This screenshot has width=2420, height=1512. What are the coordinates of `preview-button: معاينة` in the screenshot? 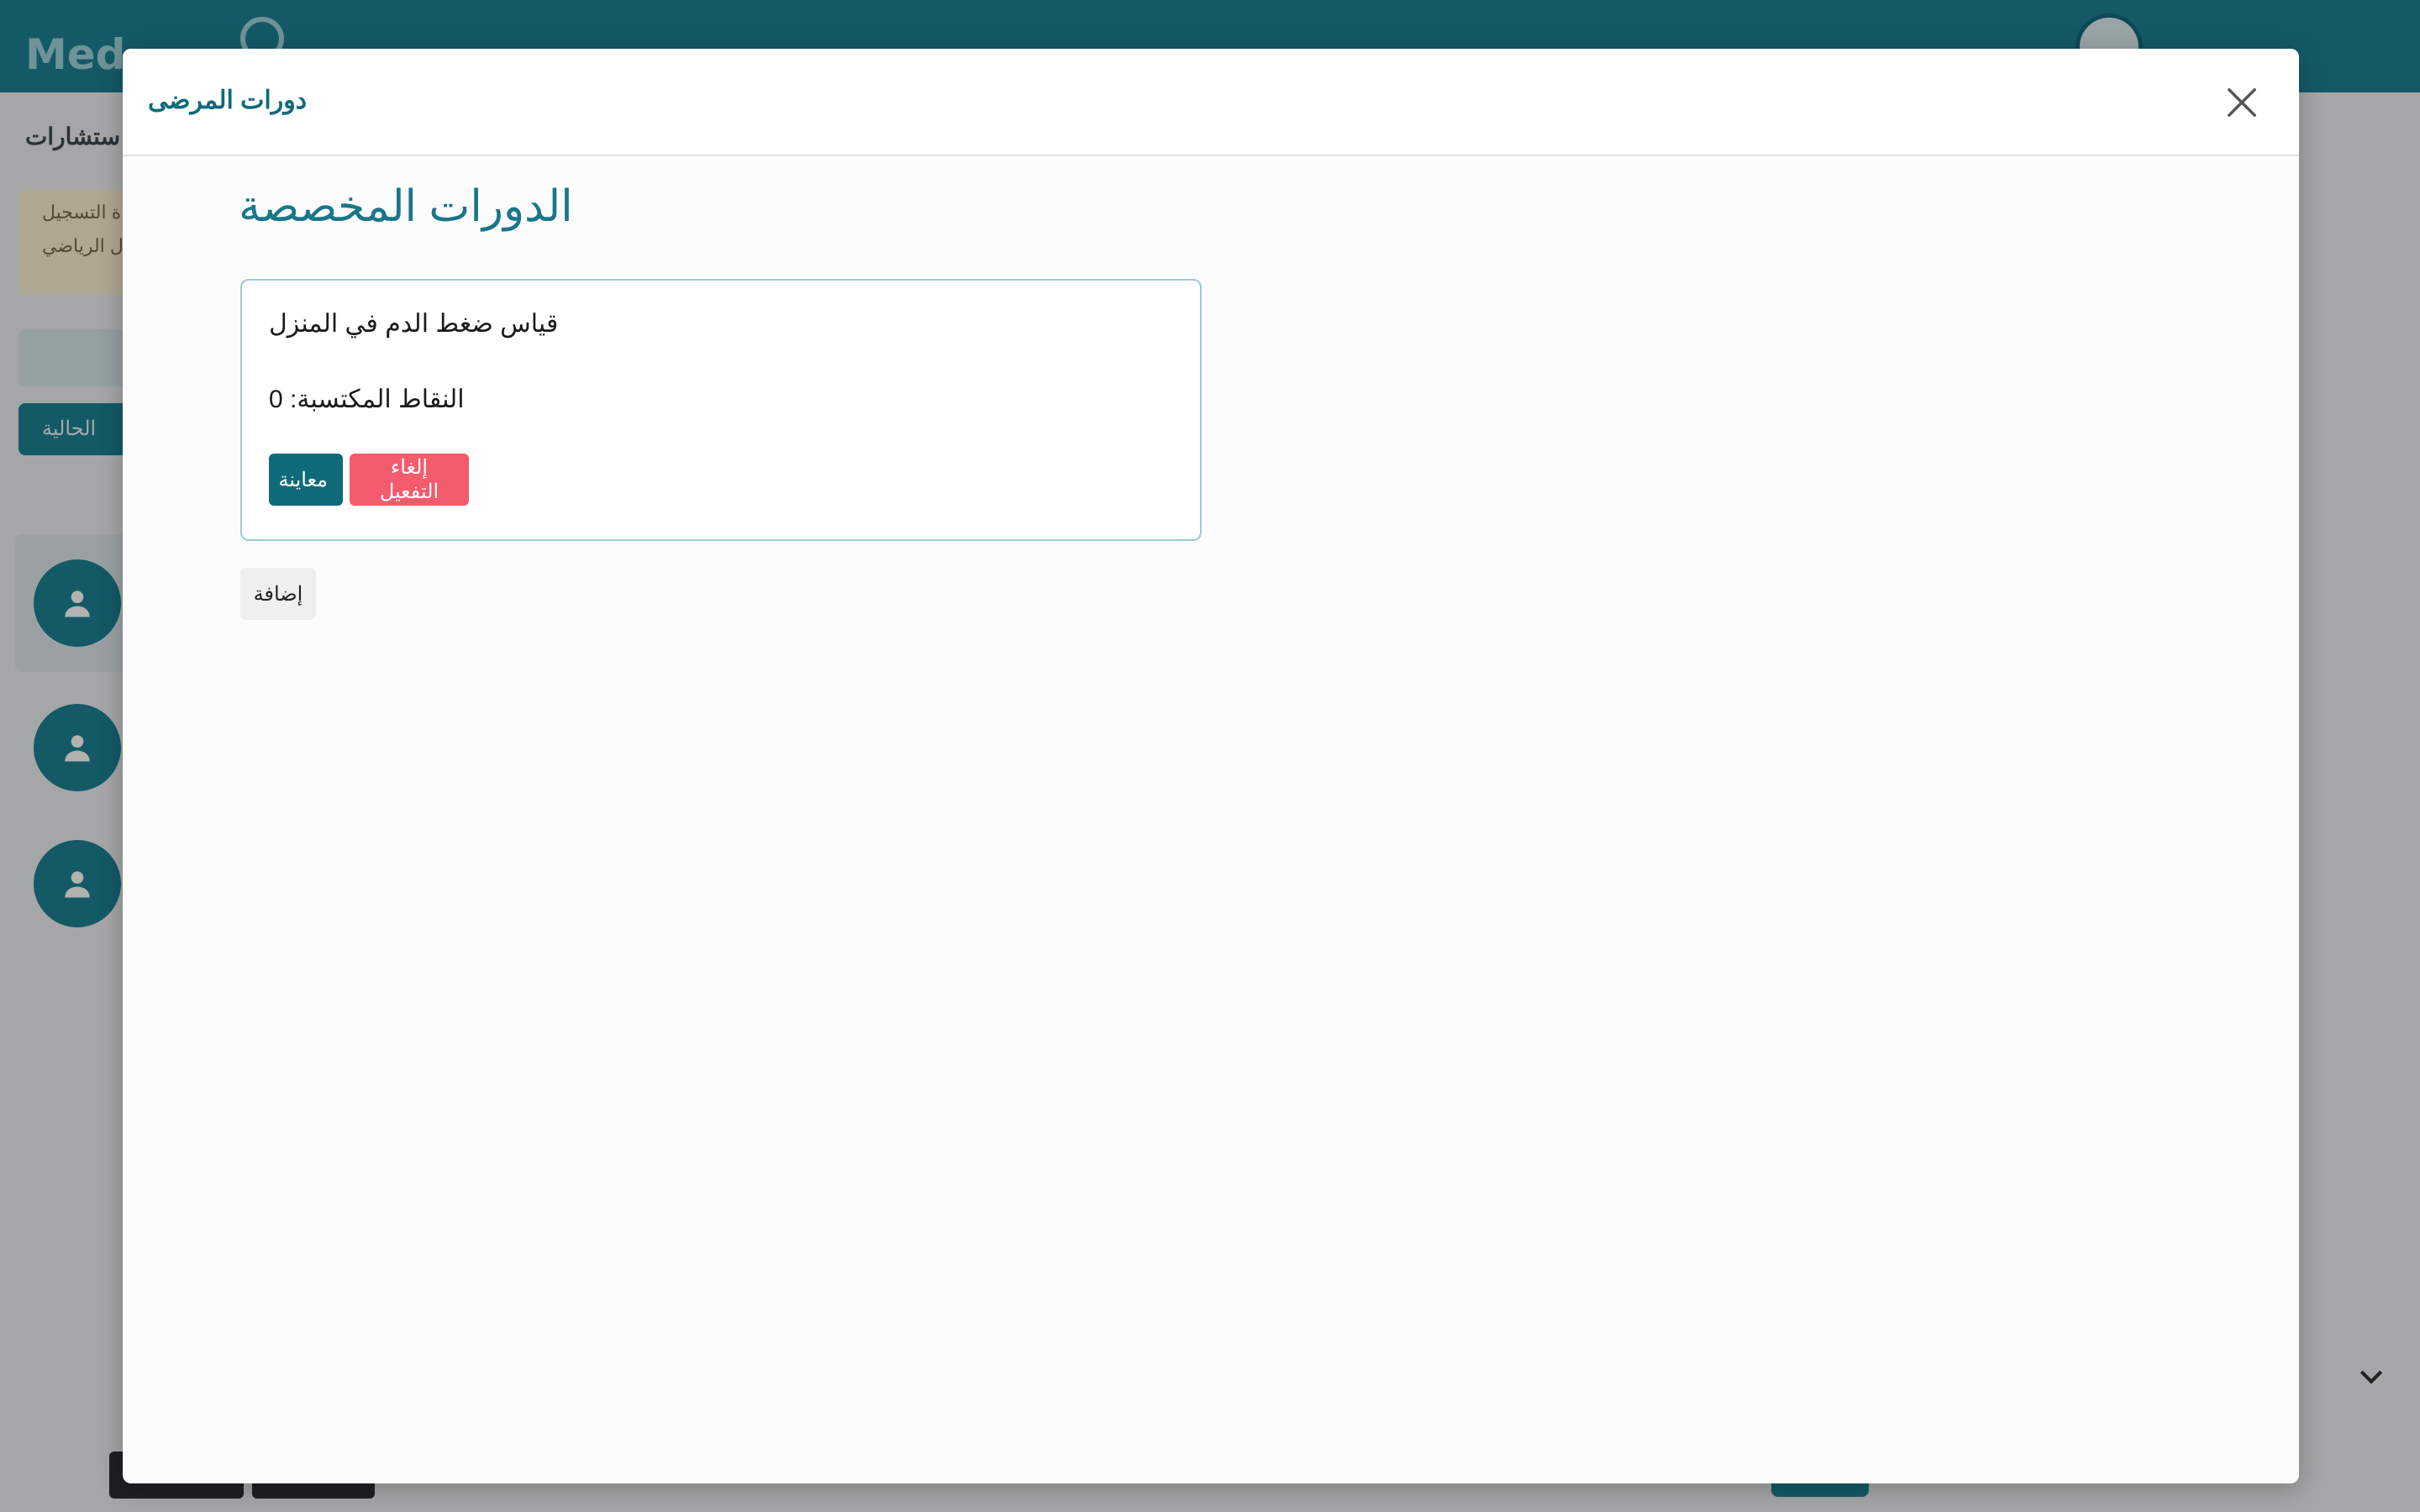 It's located at (306, 480).